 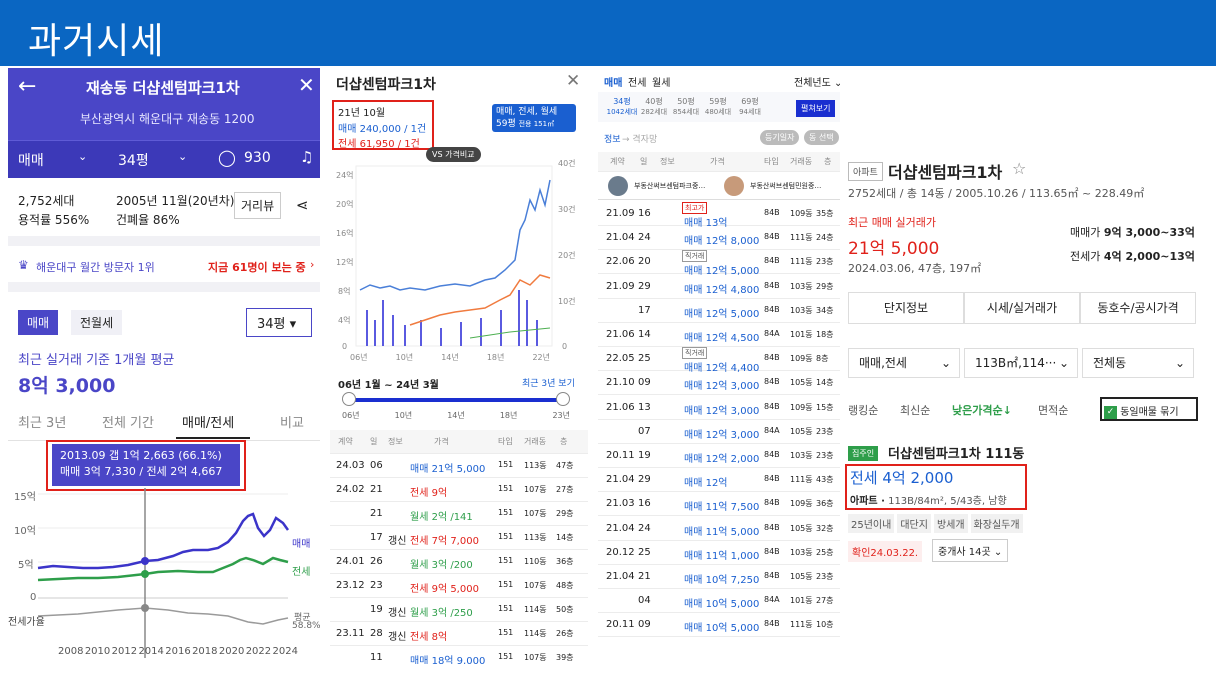 What do you see at coordinates (42, 421) in the screenshot?
I see `tab-recent-3y: 최근 3년` at bounding box center [42, 421].